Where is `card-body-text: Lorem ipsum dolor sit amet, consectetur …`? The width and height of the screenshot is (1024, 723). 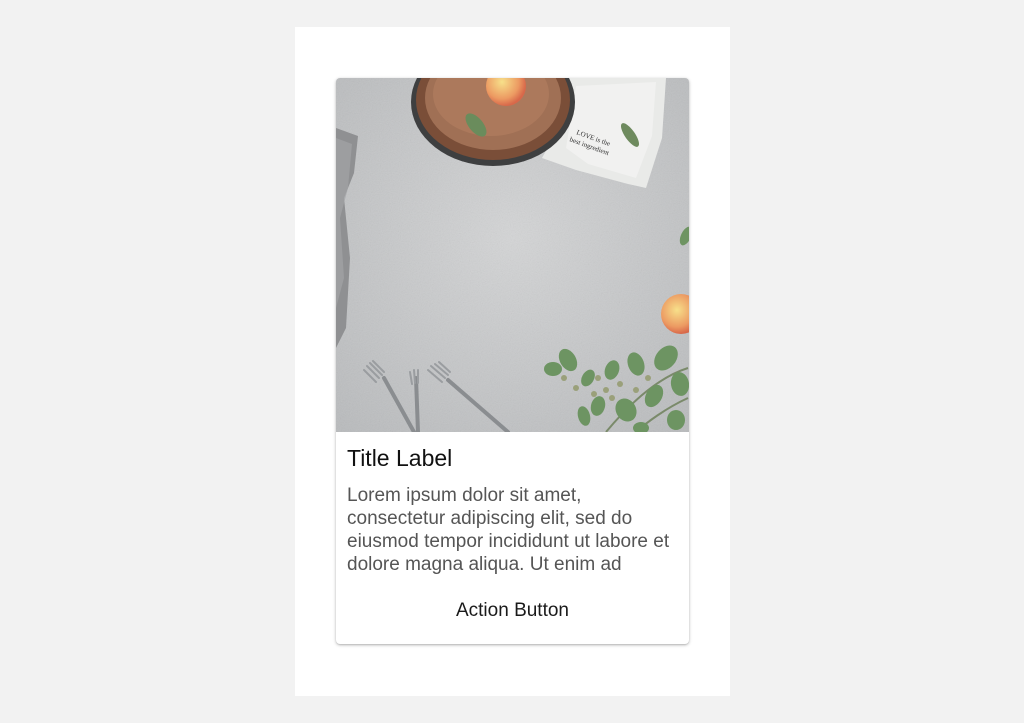 card-body-text: Lorem ipsum dolor sit amet, consectetur … is located at coordinates (508, 530).